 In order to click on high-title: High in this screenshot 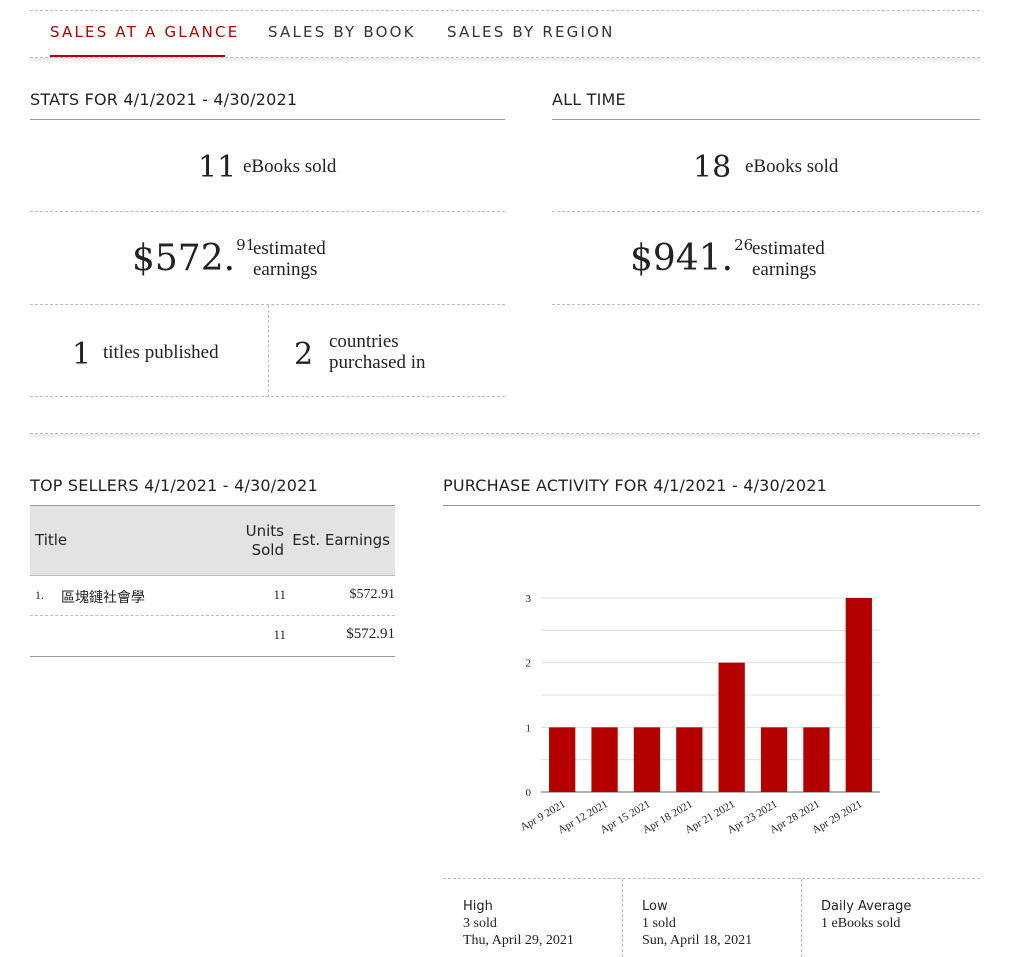, I will do `click(478, 906)`.